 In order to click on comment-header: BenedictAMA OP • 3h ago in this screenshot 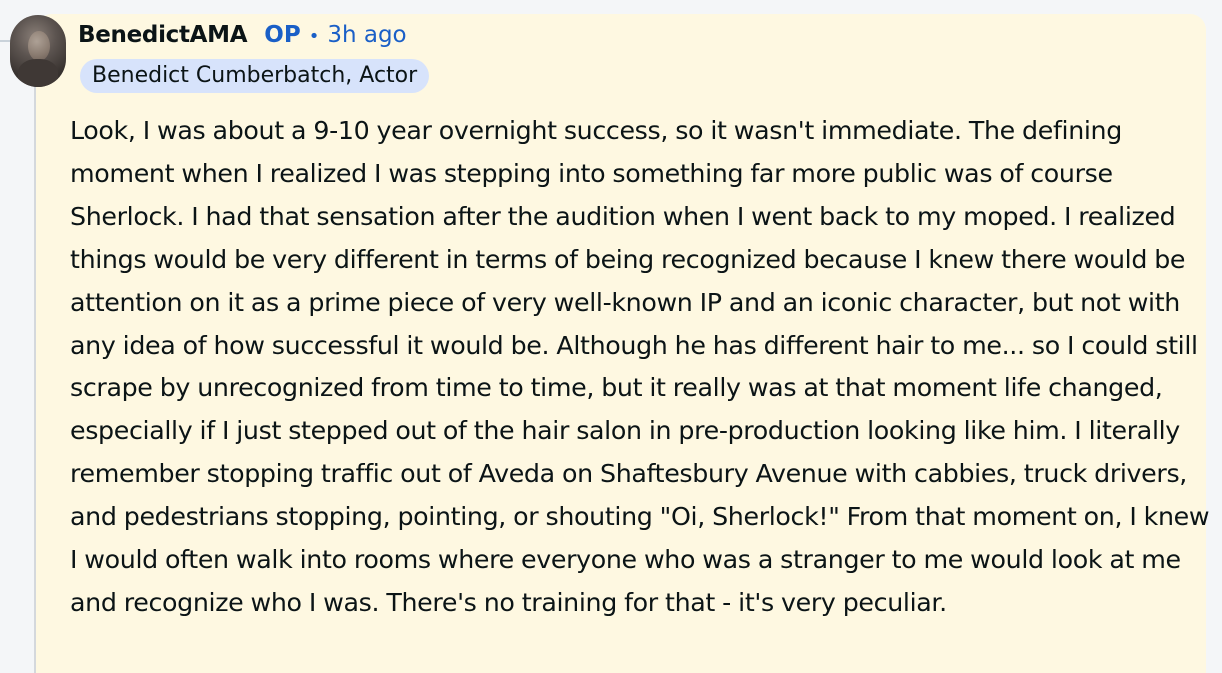, I will do `click(242, 35)`.